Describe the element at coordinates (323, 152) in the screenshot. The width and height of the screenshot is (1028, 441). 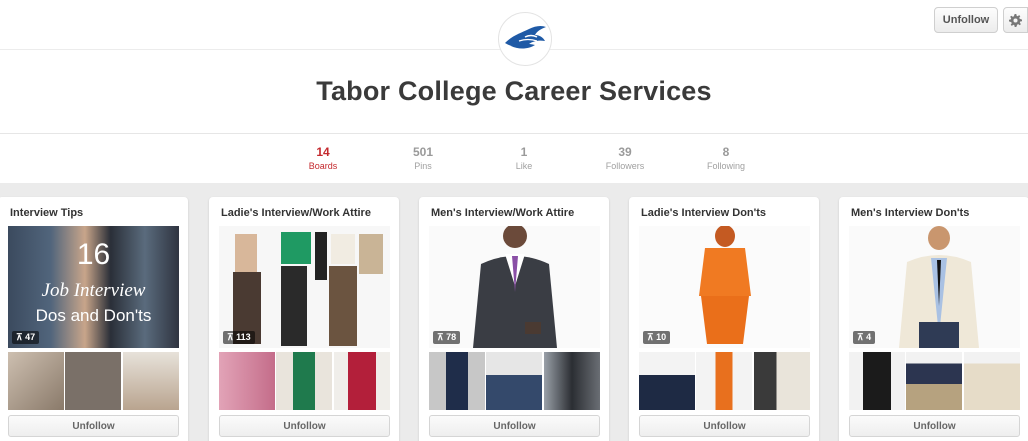
I see `stat-value: 14` at that location.